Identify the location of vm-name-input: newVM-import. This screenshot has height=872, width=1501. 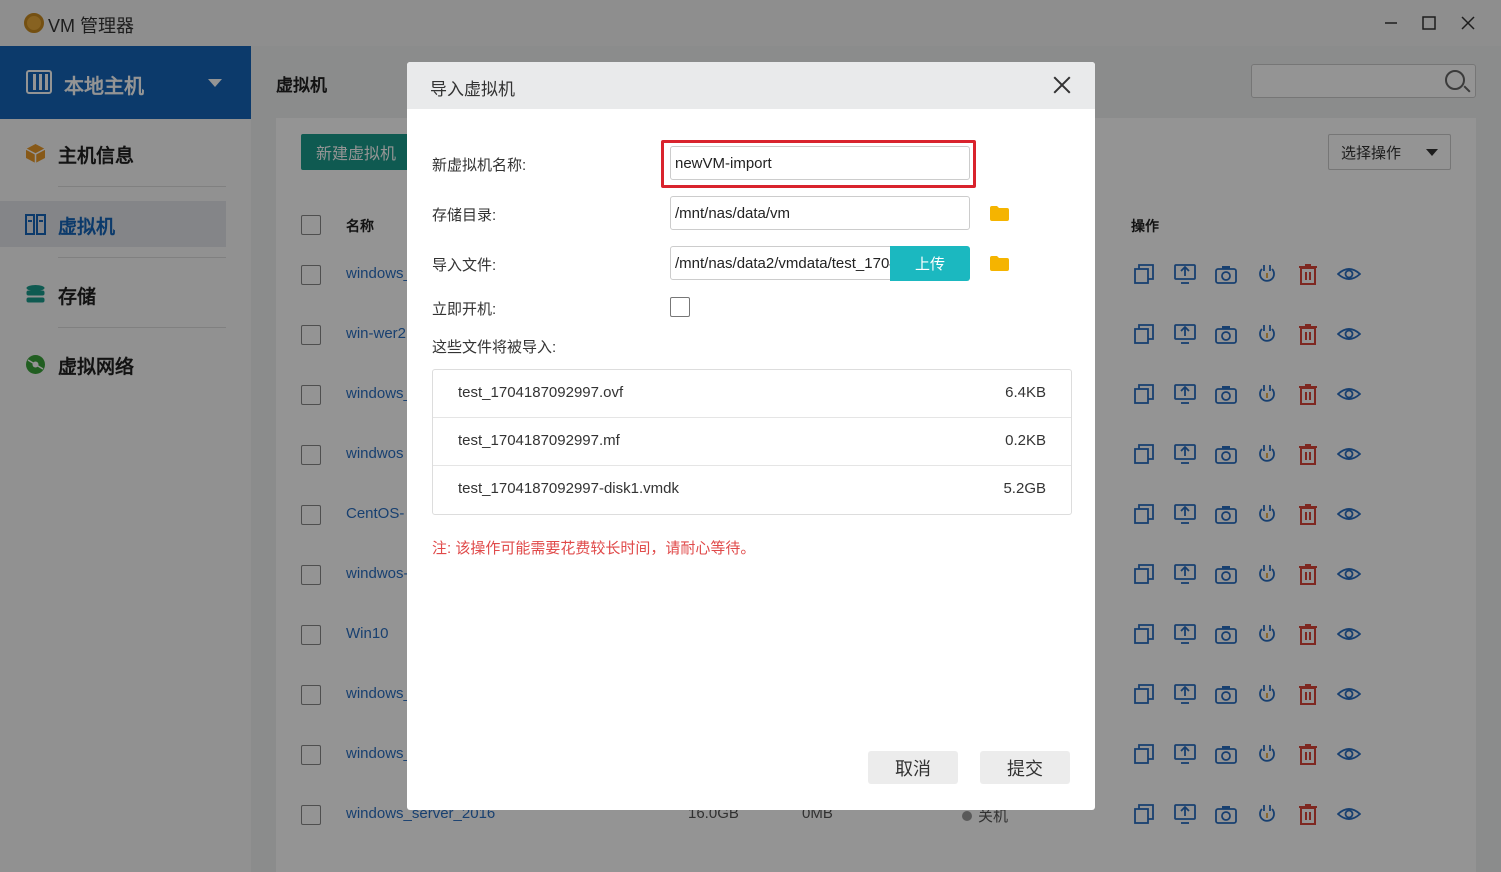
(820, 163).